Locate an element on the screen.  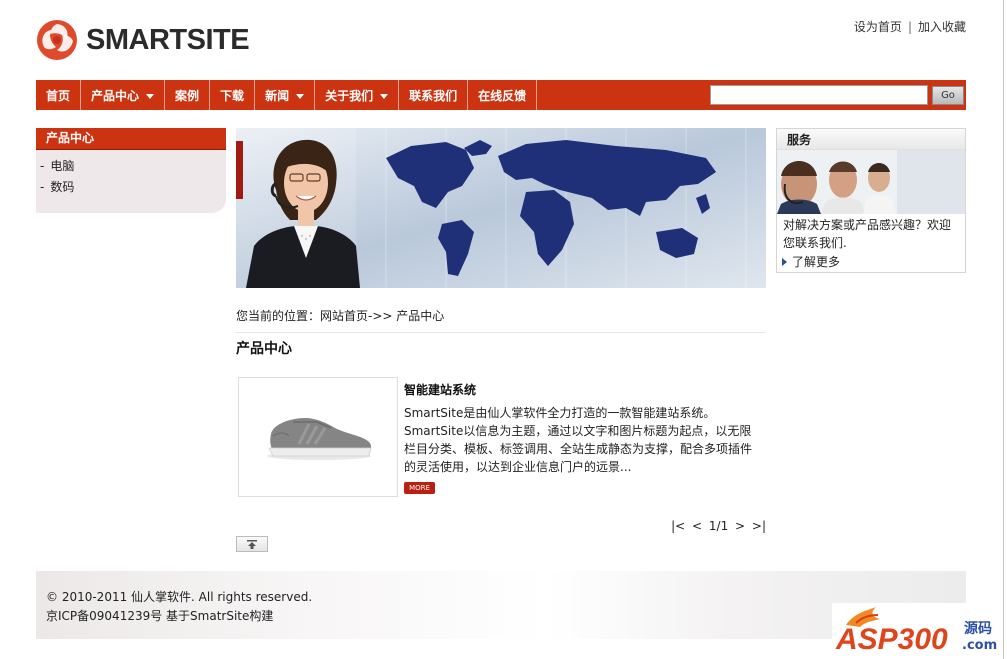
service-box: 服务 对解决方案或产品感兴趣？欢迎您联系我们. 了解更多 is located at coordinates (871, 200).